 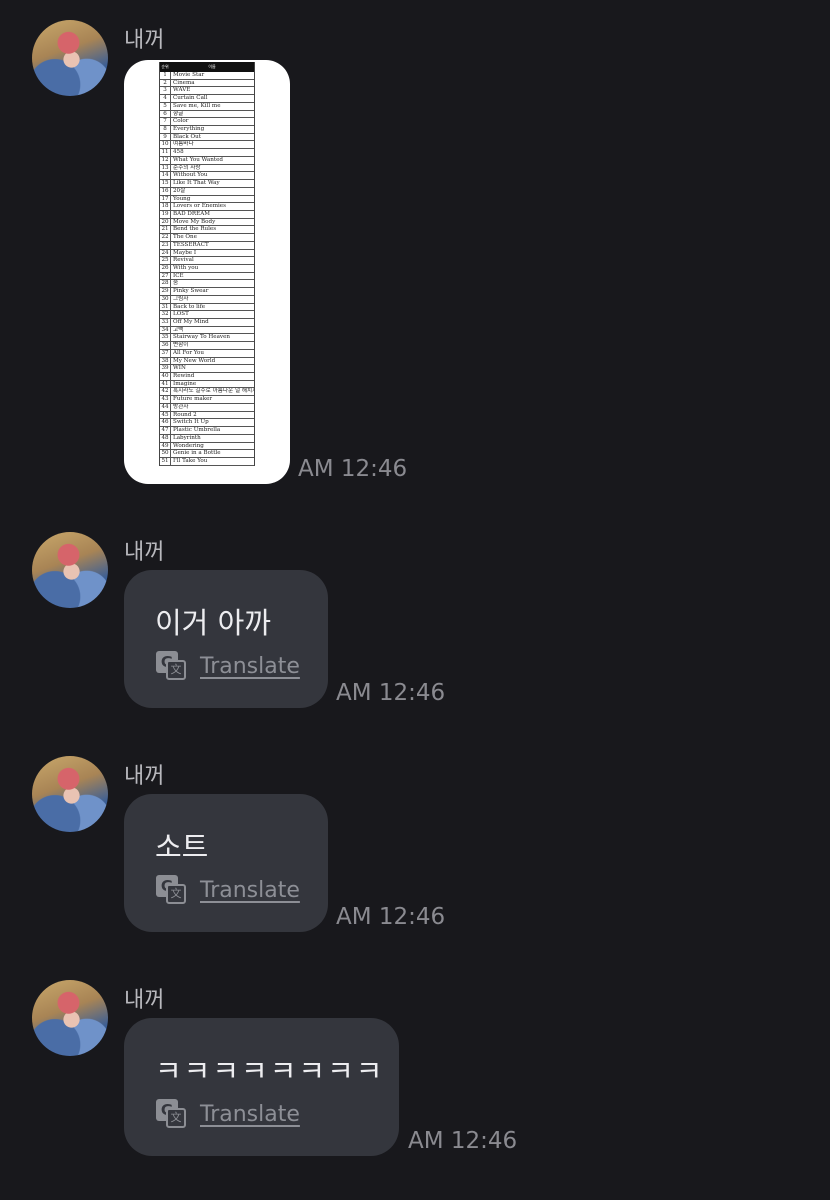 What do you see at coordinates (165, 98) in the screenshot?
I see `rank-number: 4` at bounding box center [165, 98].